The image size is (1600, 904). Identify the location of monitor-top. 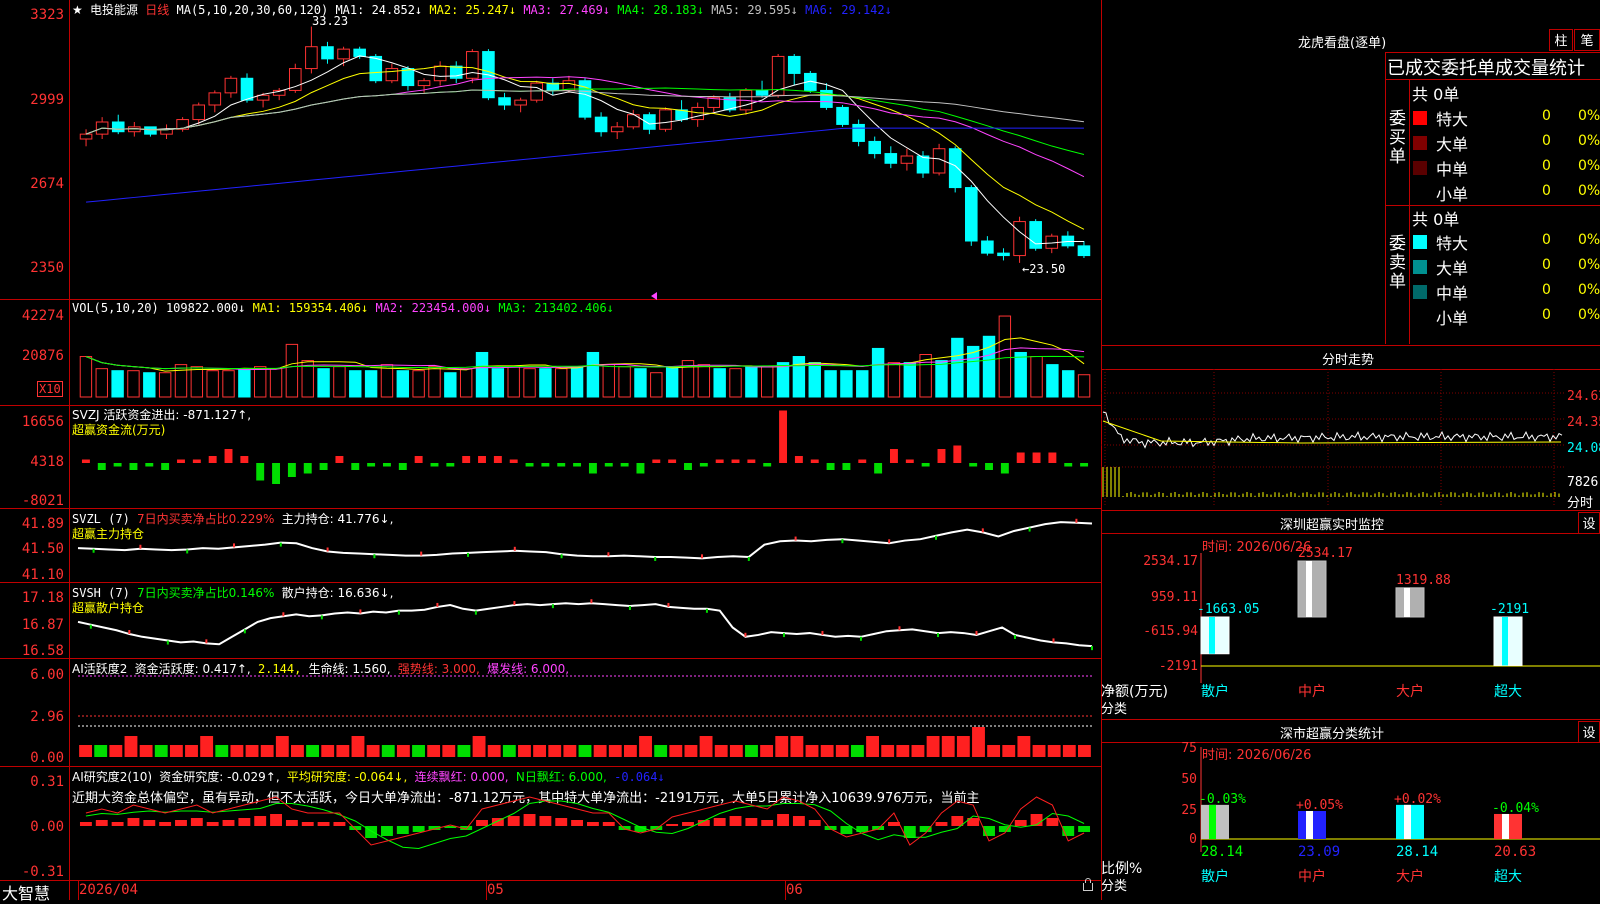
(1350, 510).